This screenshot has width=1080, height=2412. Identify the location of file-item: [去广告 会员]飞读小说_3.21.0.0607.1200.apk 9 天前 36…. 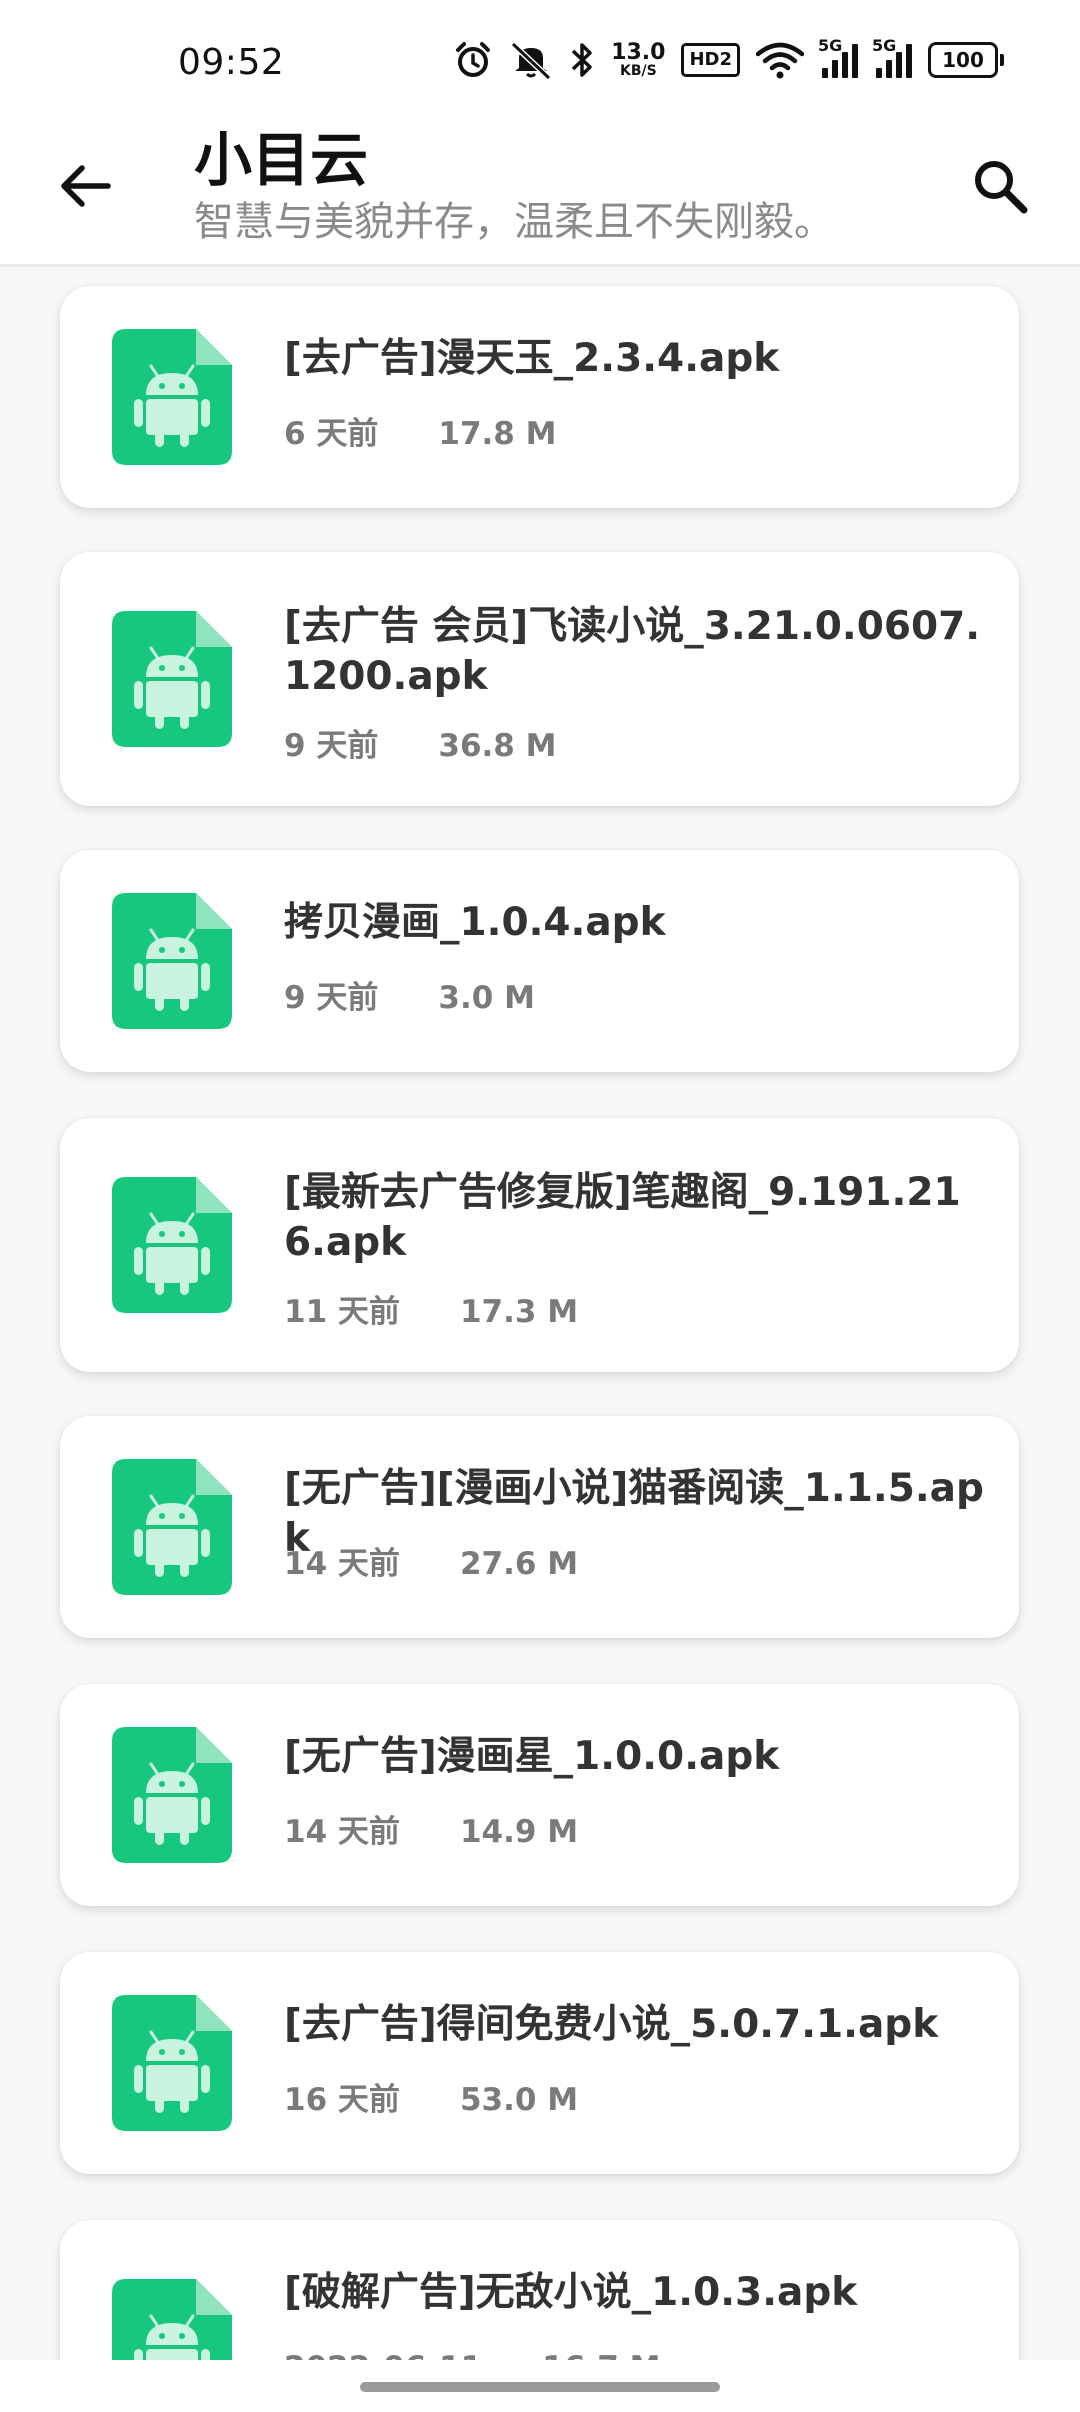
(539, 679).